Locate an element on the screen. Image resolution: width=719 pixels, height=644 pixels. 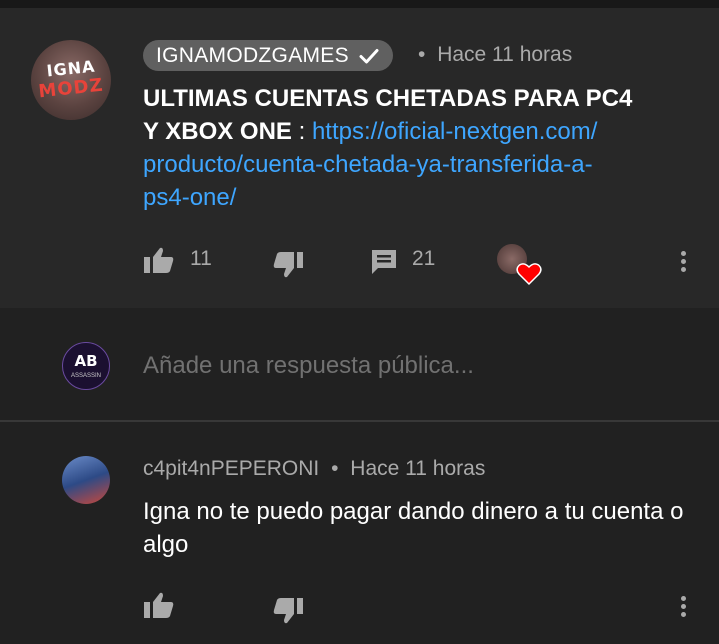
colon: : is located at coordinates (301, 131).